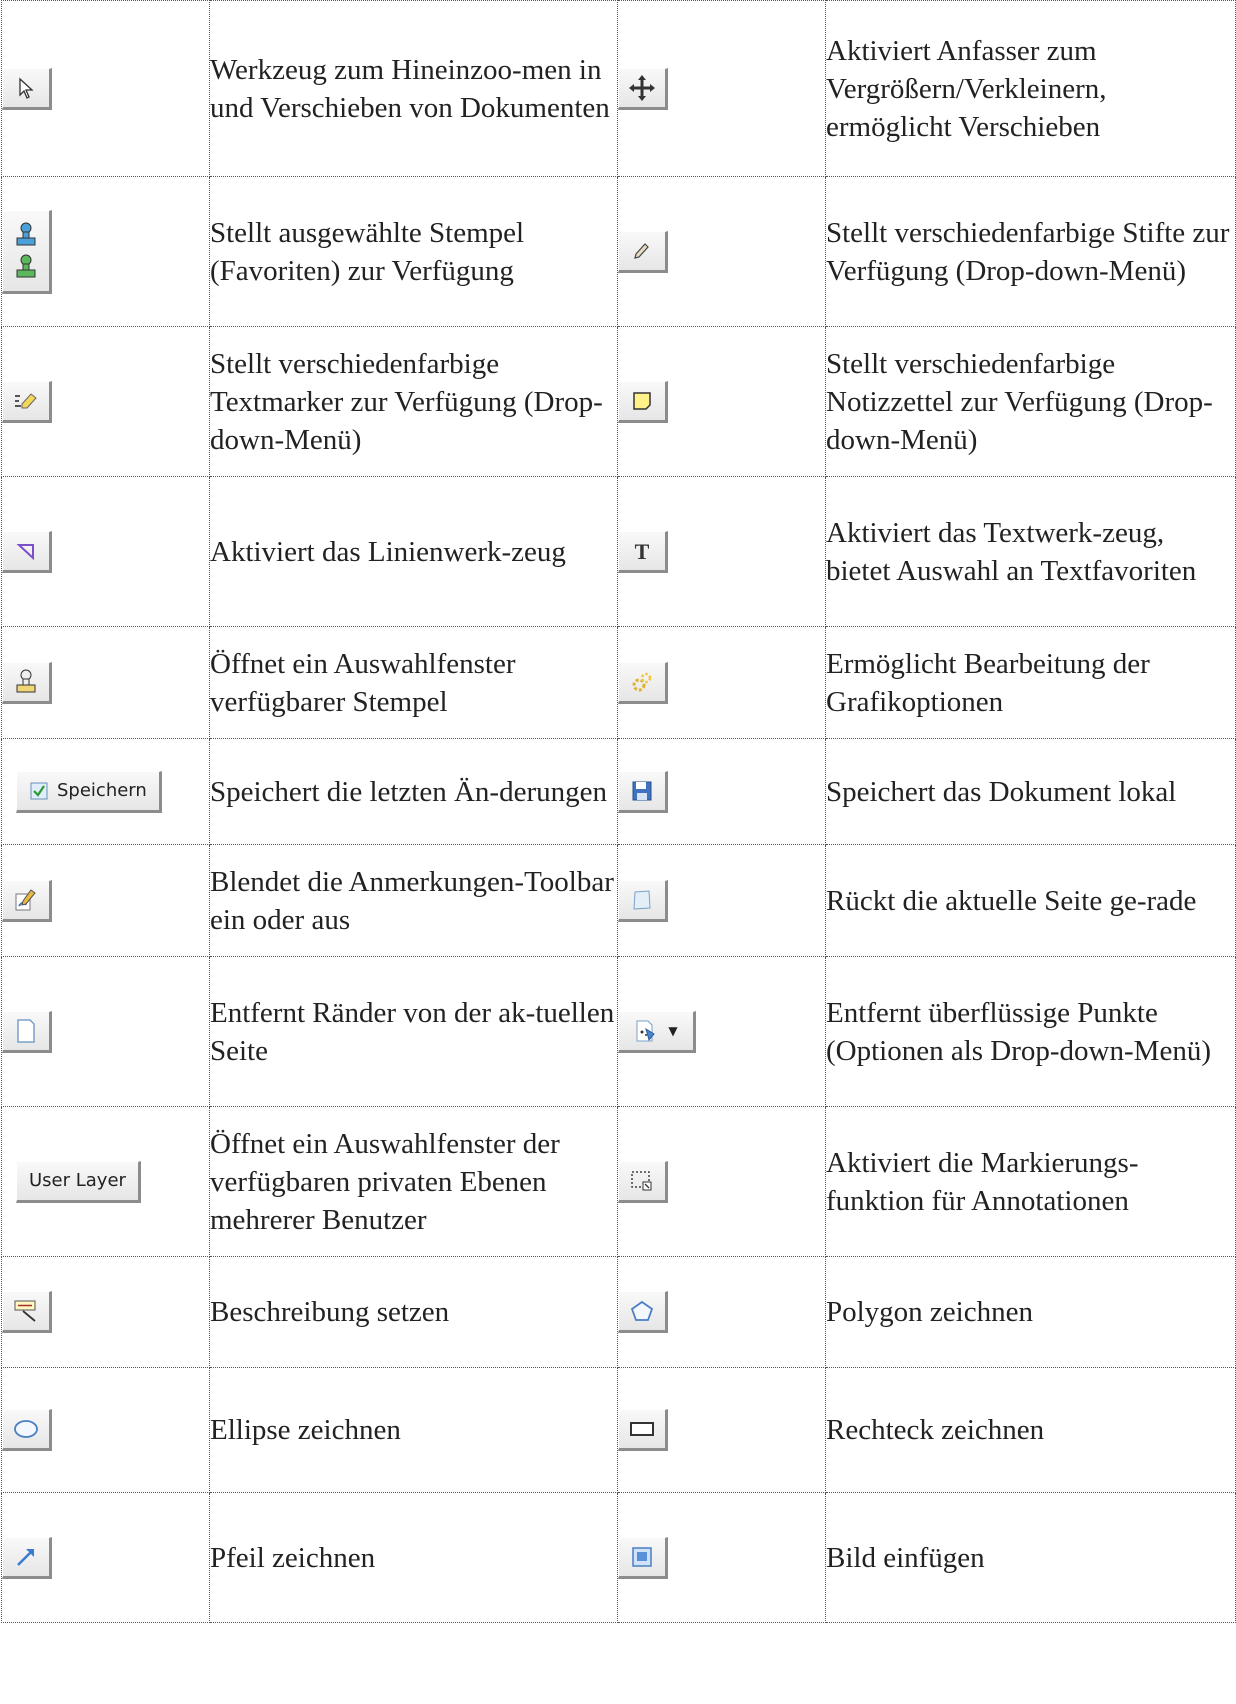 The width and height of the screenshot is (1236, 1704). What do you see at coordinates (27, 551) in the screenshot?
I see `line-tool-icon` at bounding box center [27, 551].